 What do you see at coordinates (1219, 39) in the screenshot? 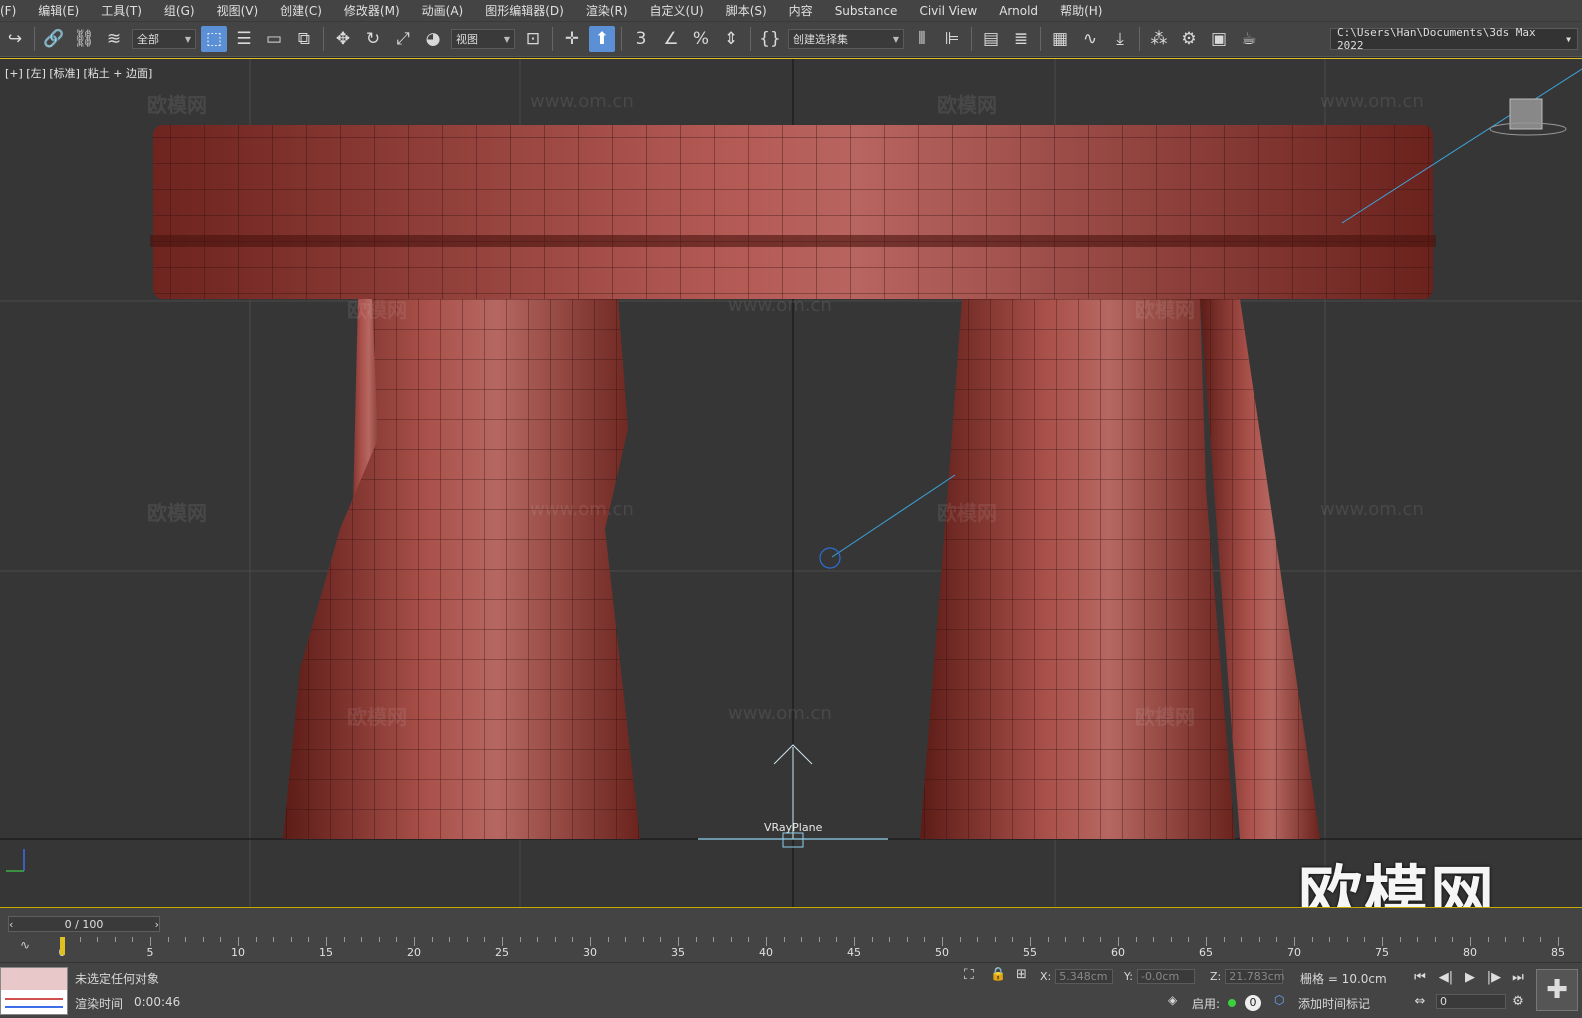
I see `rendered-frame-window-icon: ▣` at bounding box center [1219, 39].